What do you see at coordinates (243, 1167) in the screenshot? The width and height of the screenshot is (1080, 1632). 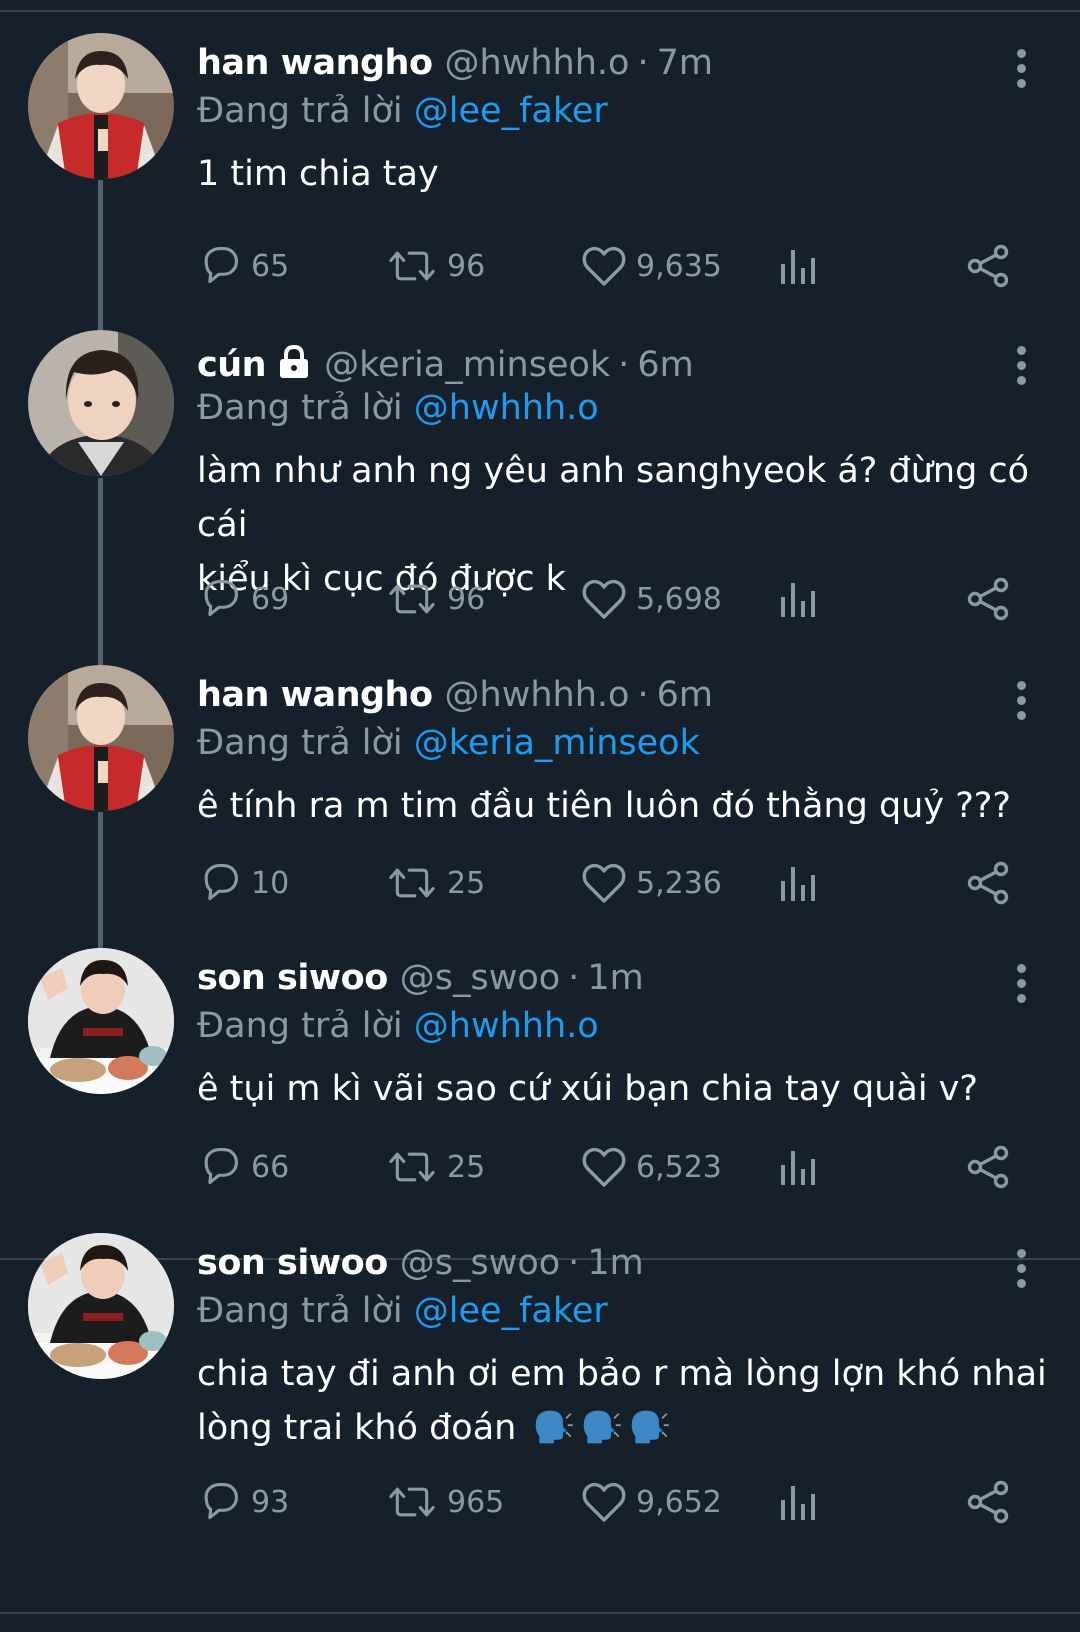 I see `reply-button: 66` at bounding box center [243, 1167].